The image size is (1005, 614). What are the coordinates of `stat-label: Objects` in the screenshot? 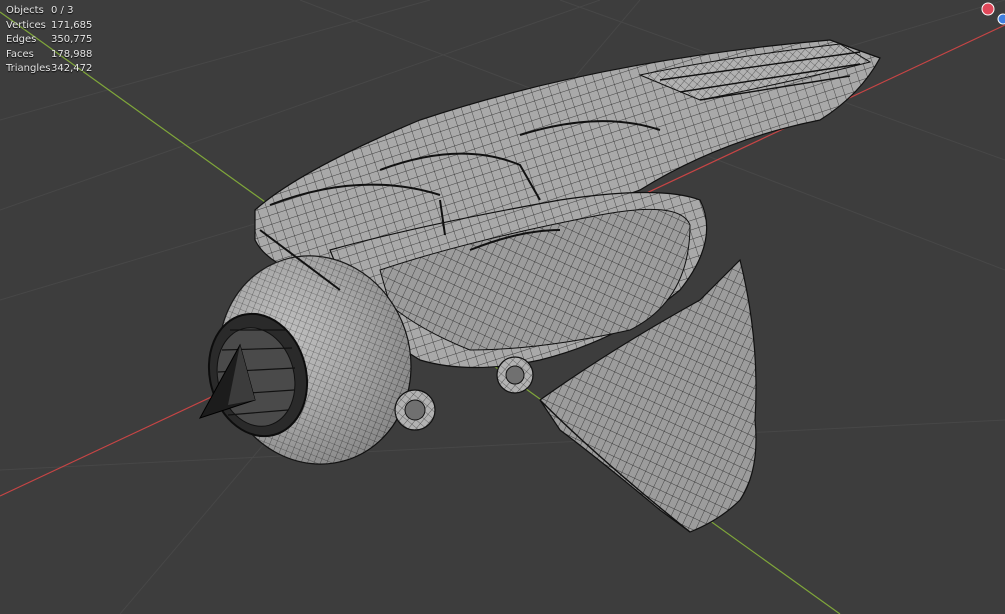 It's located at (25, 10).